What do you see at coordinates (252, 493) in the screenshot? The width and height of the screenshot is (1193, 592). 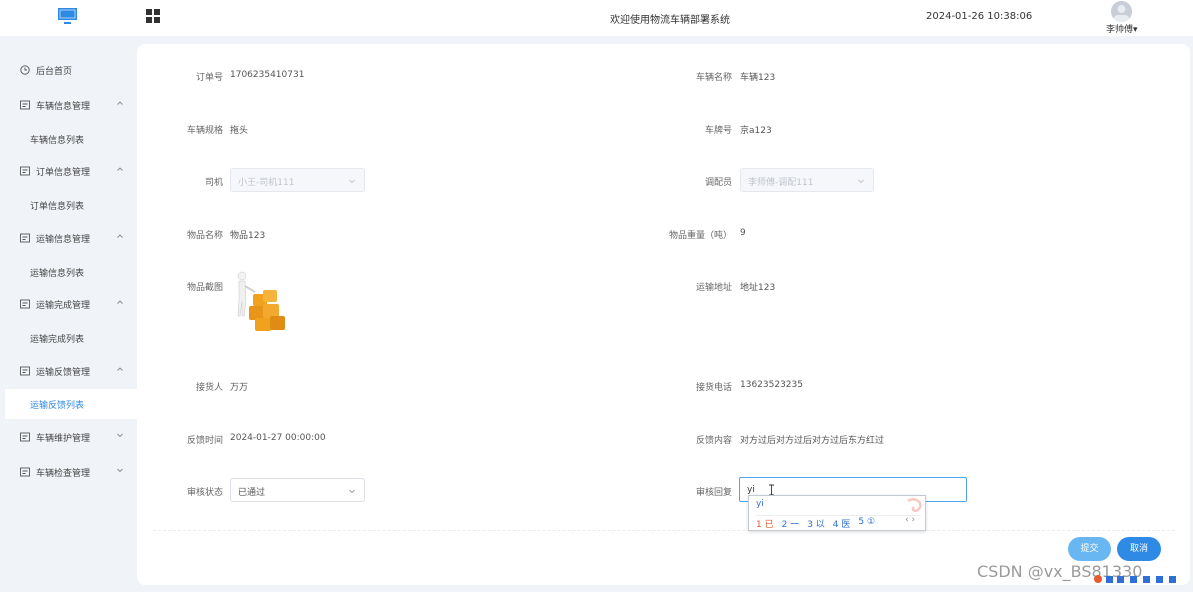 I see `review-status-value: 已通过` at bounding box center [252, 493].